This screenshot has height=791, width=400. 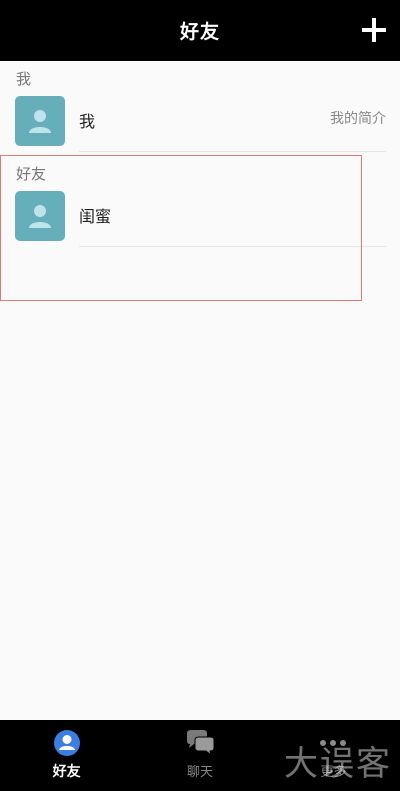 I want to click on person-icon, so click(x=40, y=121).